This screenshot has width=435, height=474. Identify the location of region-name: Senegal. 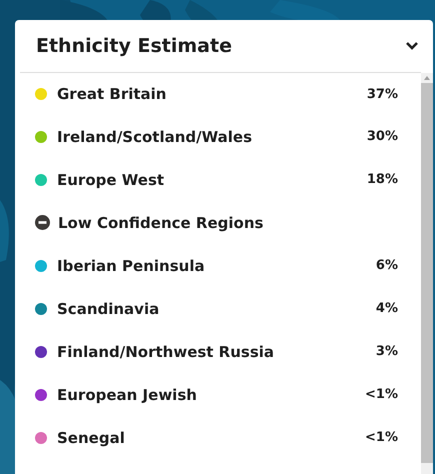
(211, 437).